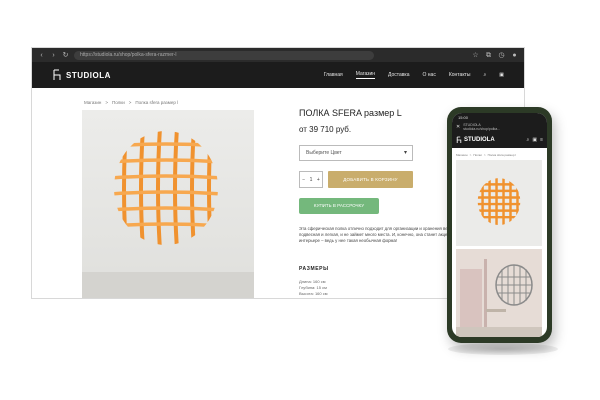 This screenshot has height=400, width=600. What do you see at coordinates (541, 140) in the screenshot?
I see `menu-icon: ≡` at bounding box center [541, 140].